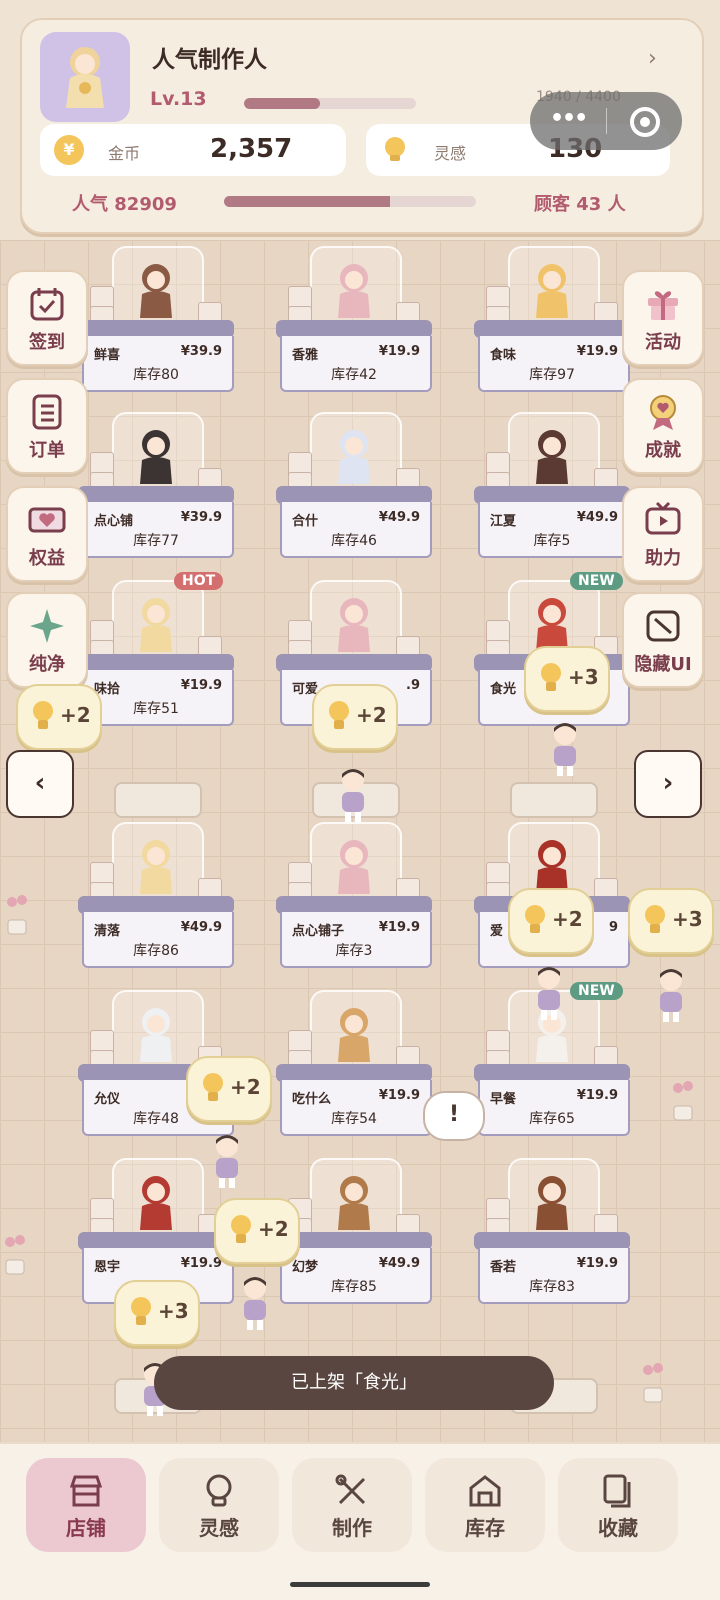 The image size is (720, 1600). Describe the element at coordinates (663, 518) in the screenshot. I see `tv-icon` at that location.